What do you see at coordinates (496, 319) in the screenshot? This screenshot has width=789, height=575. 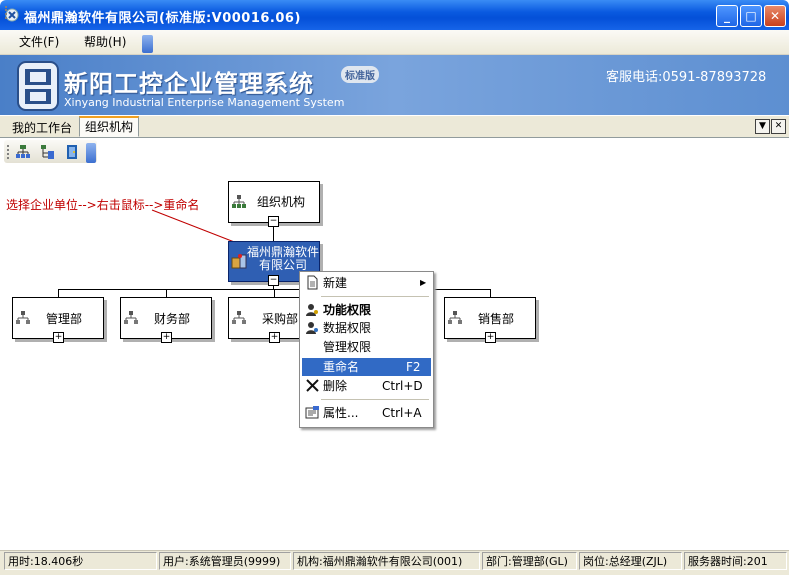 I see `dept-label: 销售部` at bounding box center [496, 319].